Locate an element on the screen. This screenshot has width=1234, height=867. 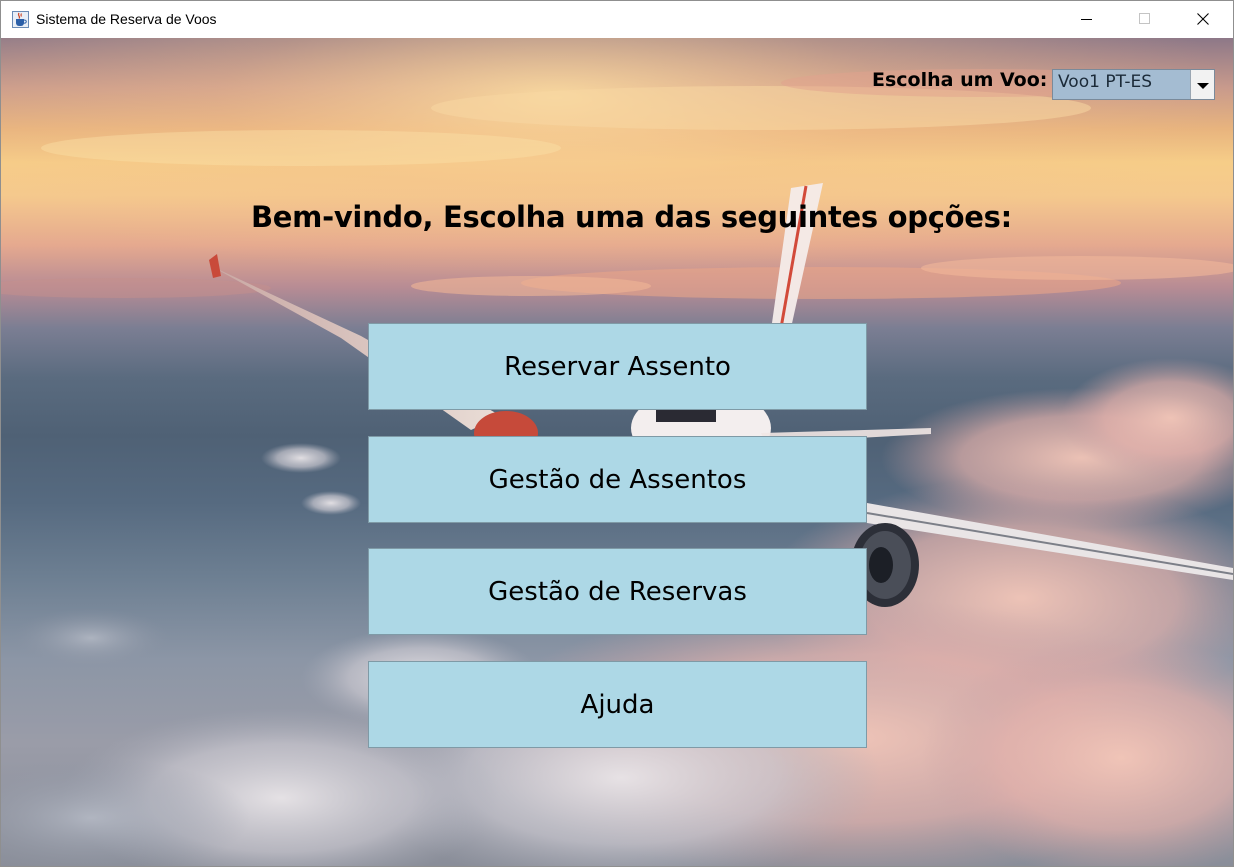
dropdown-arrow-icon is located at coordinates (1202, 84).